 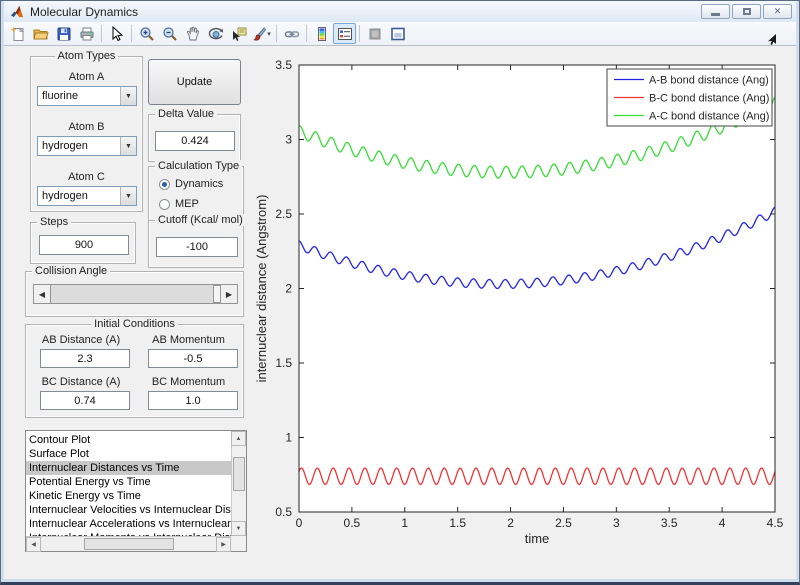 I want to click on bc-distance-field: 0.74, so click(x=85, y=400).